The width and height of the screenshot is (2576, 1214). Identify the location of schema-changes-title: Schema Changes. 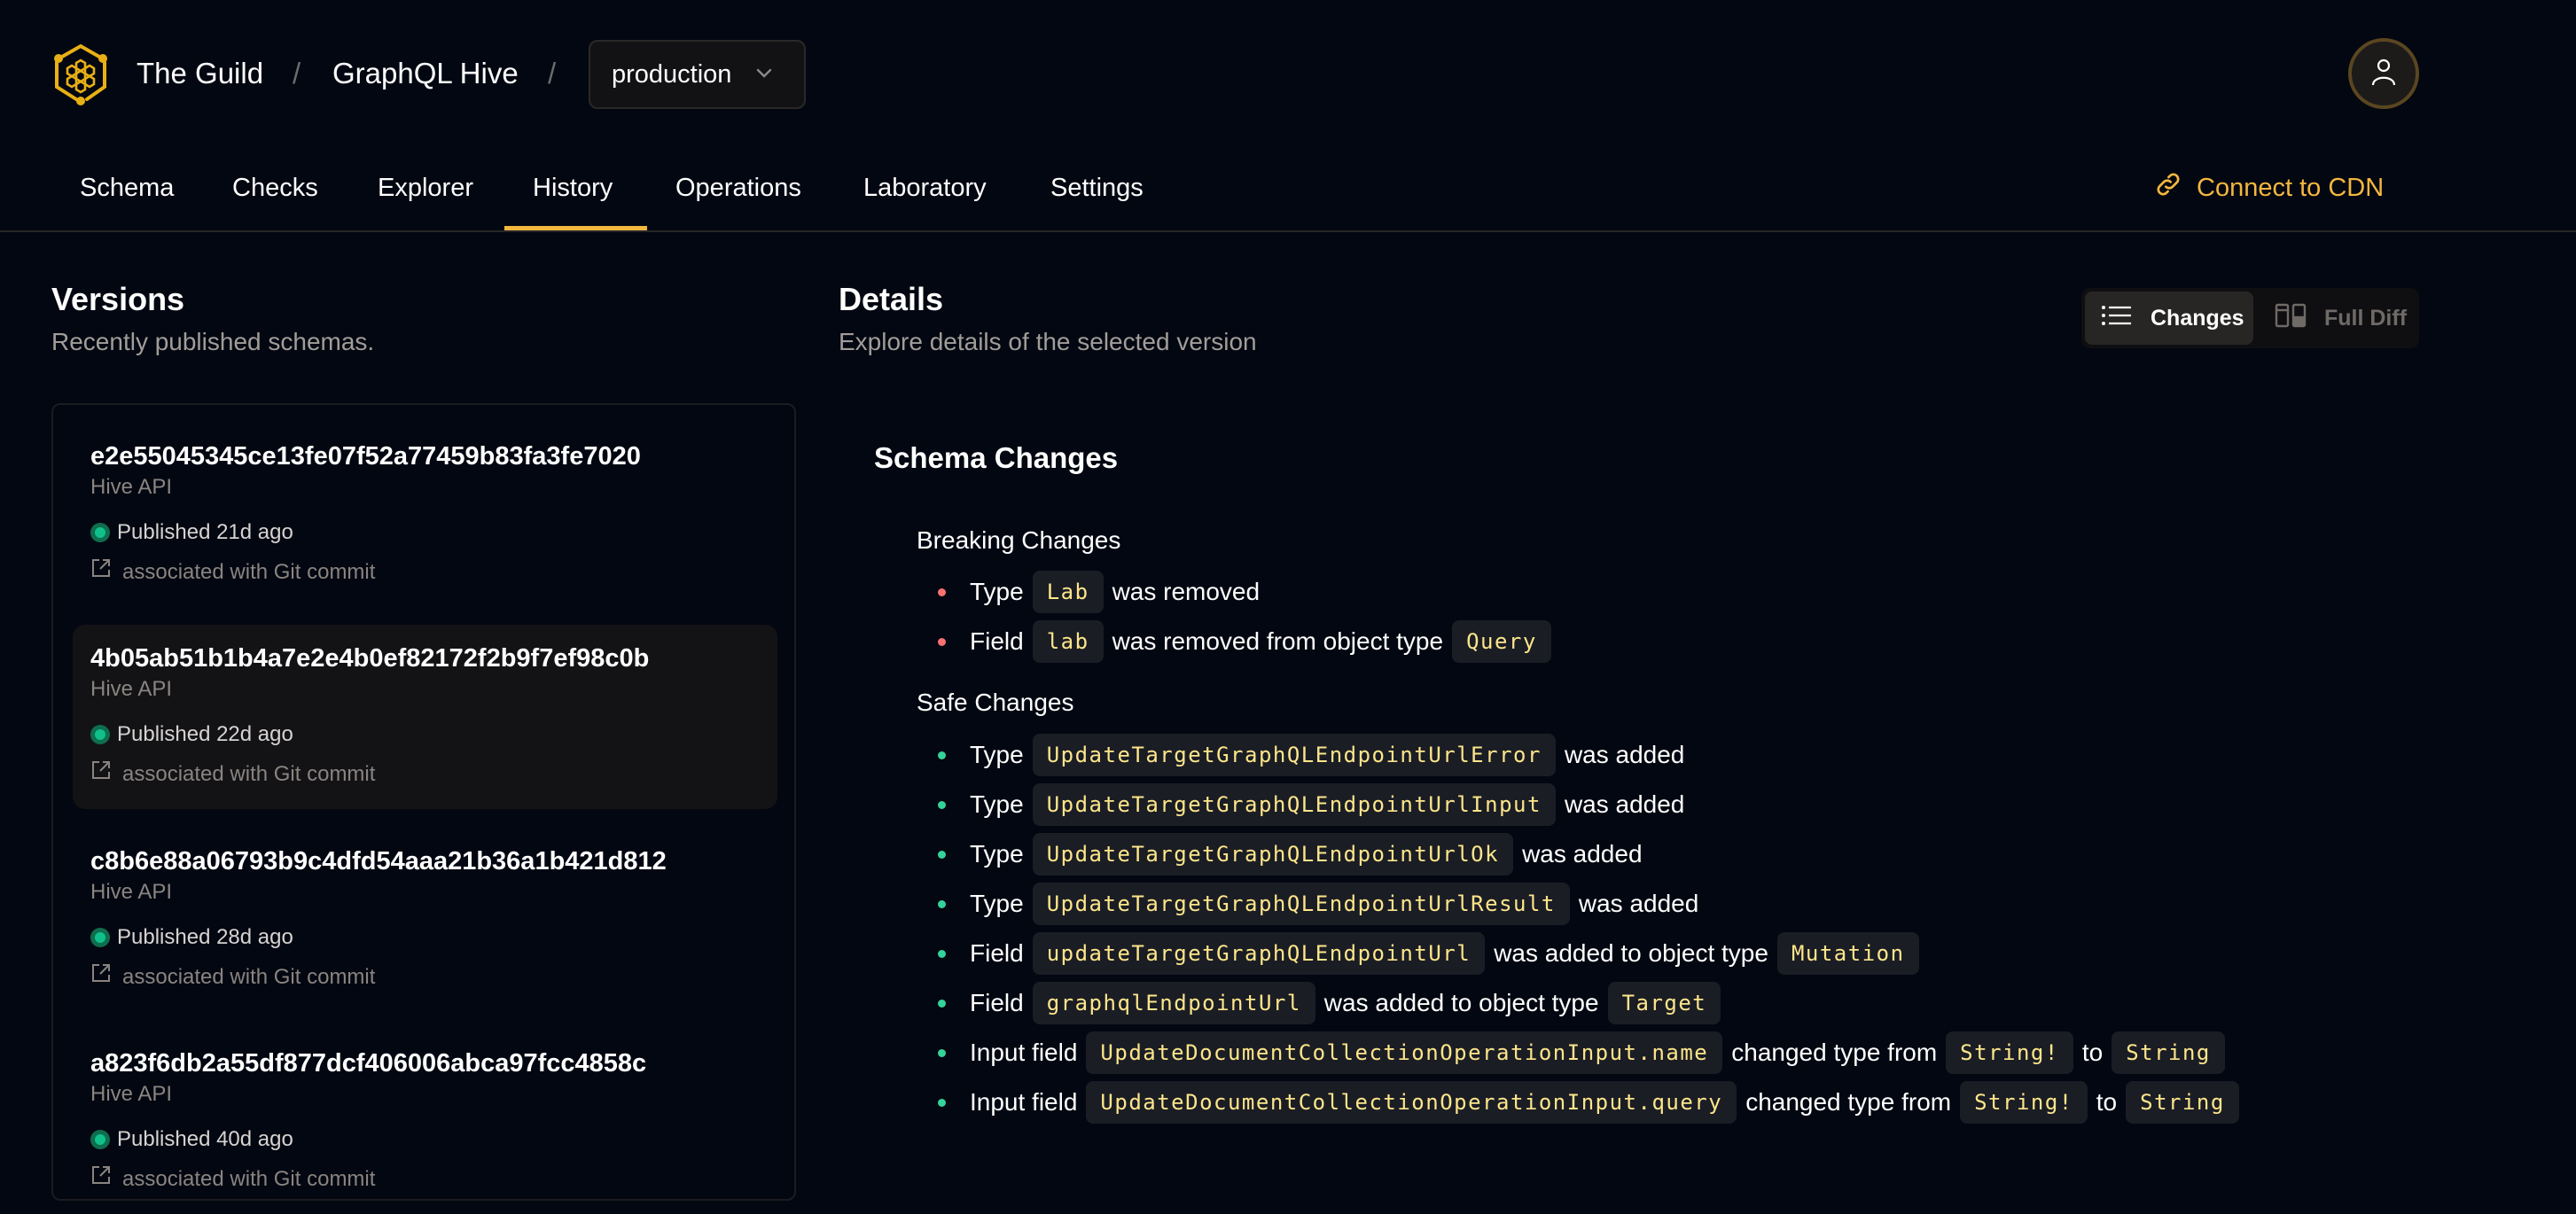
(996, 458).